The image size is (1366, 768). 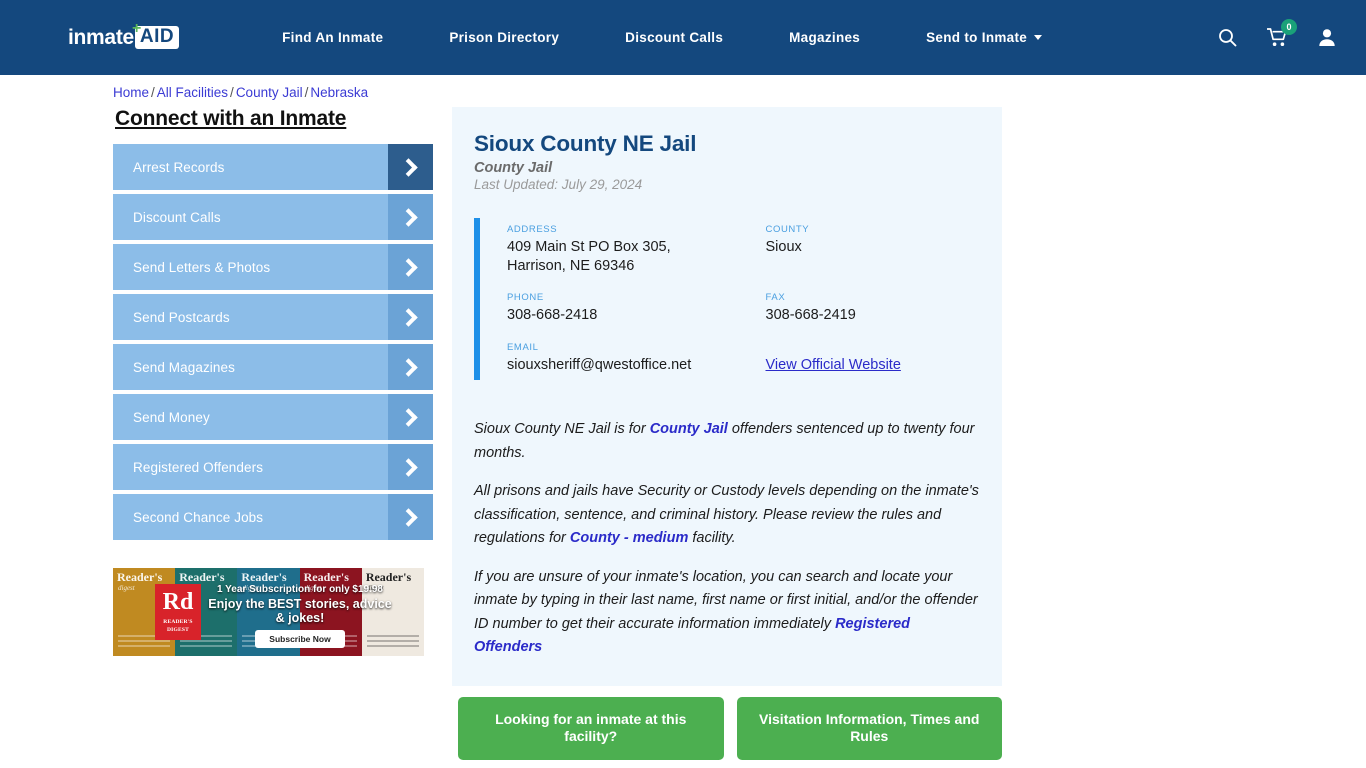 What do you see at coordinates (783, 247) in the screenshot?
I see `county-value: Sioux` at bounding box center [783, 247].